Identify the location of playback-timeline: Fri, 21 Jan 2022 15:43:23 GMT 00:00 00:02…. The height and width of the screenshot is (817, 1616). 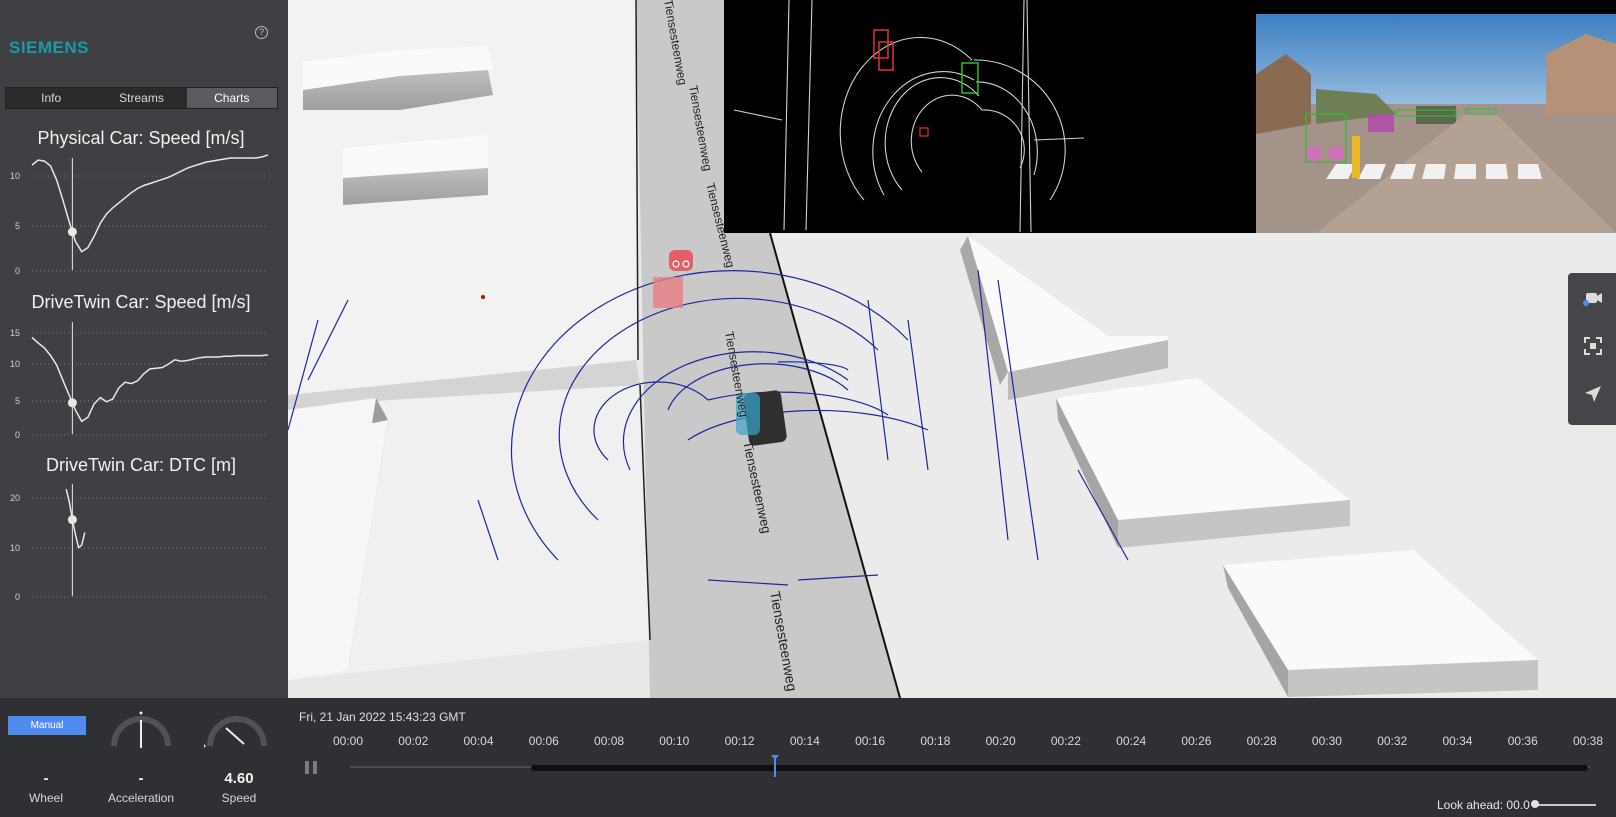
(952, 757).